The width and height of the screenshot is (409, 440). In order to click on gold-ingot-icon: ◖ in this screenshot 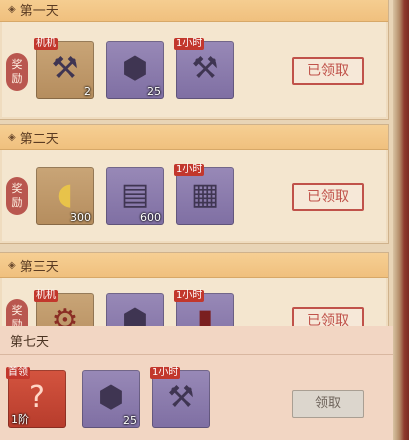, I will do `click(65, 194)`.